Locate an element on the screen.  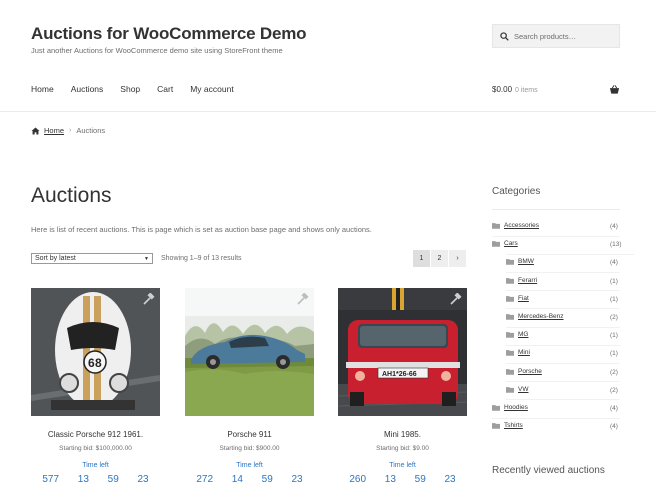
home-icon is located at coordinates (35, 130).